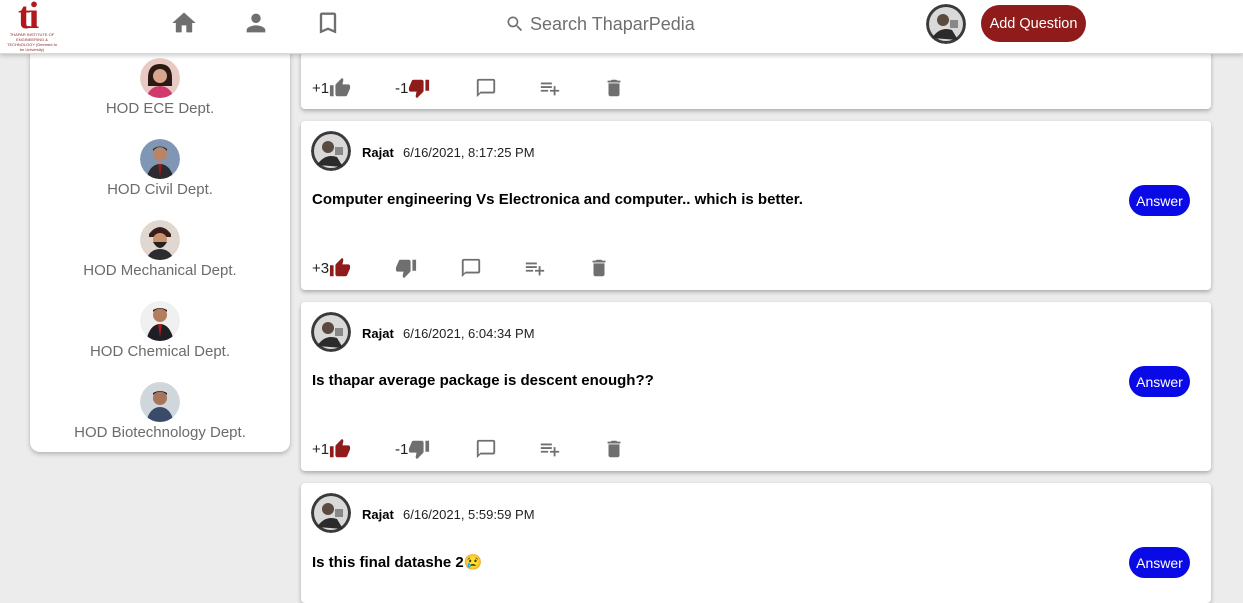  I want to click on post-timestamp: 6/16/2021, 8:17:25 PM, so click(469, 152).